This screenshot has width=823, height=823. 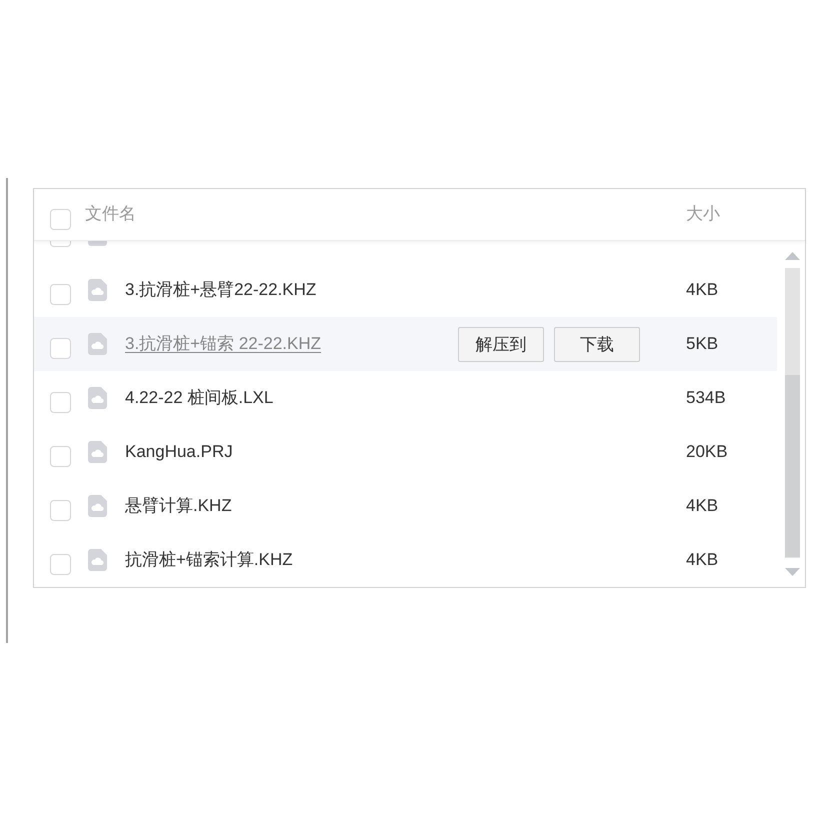 What do you see at coordinates (501, 344) in the screenshot?
I see `extract-button: 解压到` at bounding box center [501, 344].